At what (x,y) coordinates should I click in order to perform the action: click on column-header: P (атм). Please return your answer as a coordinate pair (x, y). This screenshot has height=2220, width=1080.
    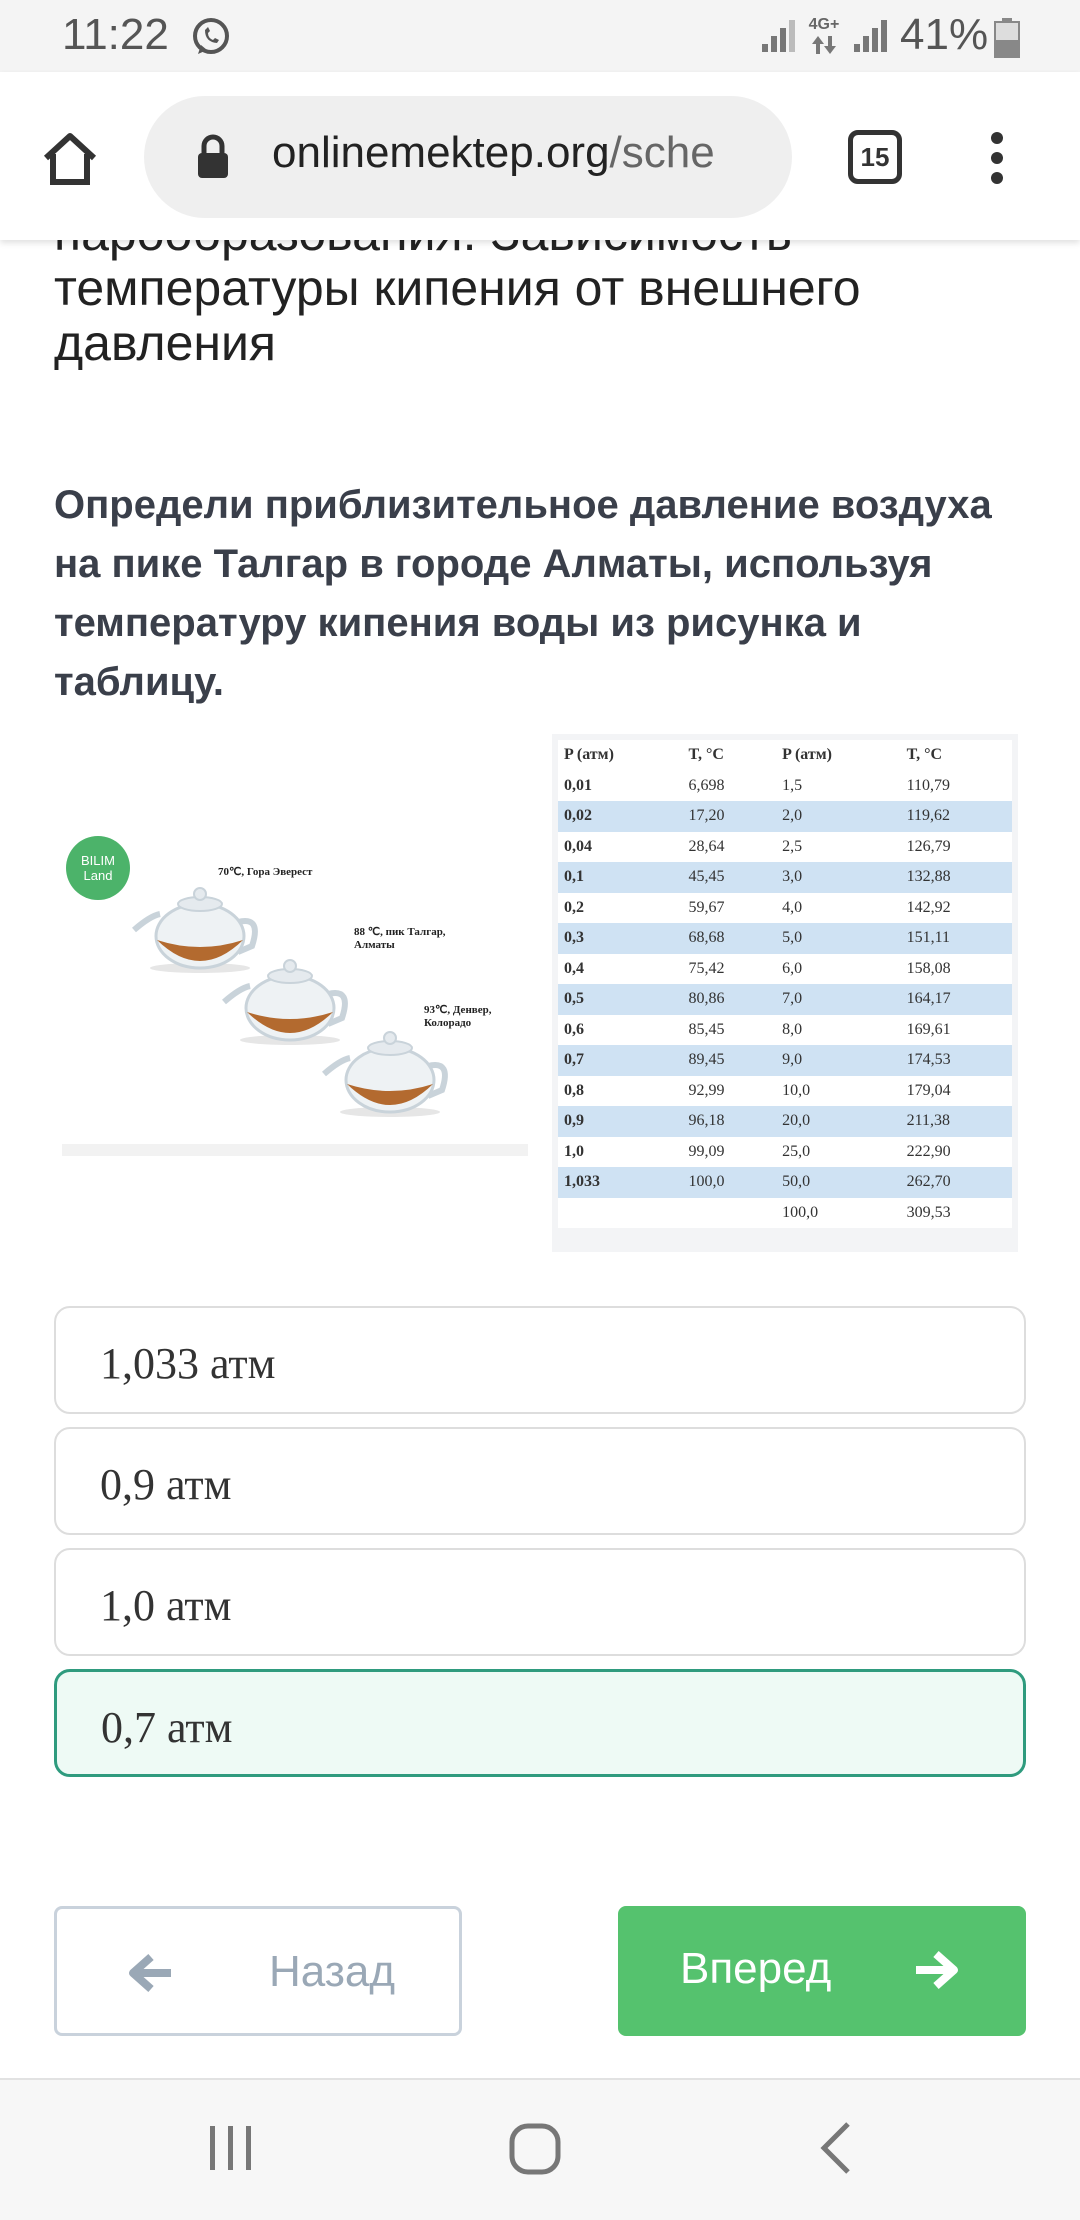
    Looking at the image, I should click on (838, 755).